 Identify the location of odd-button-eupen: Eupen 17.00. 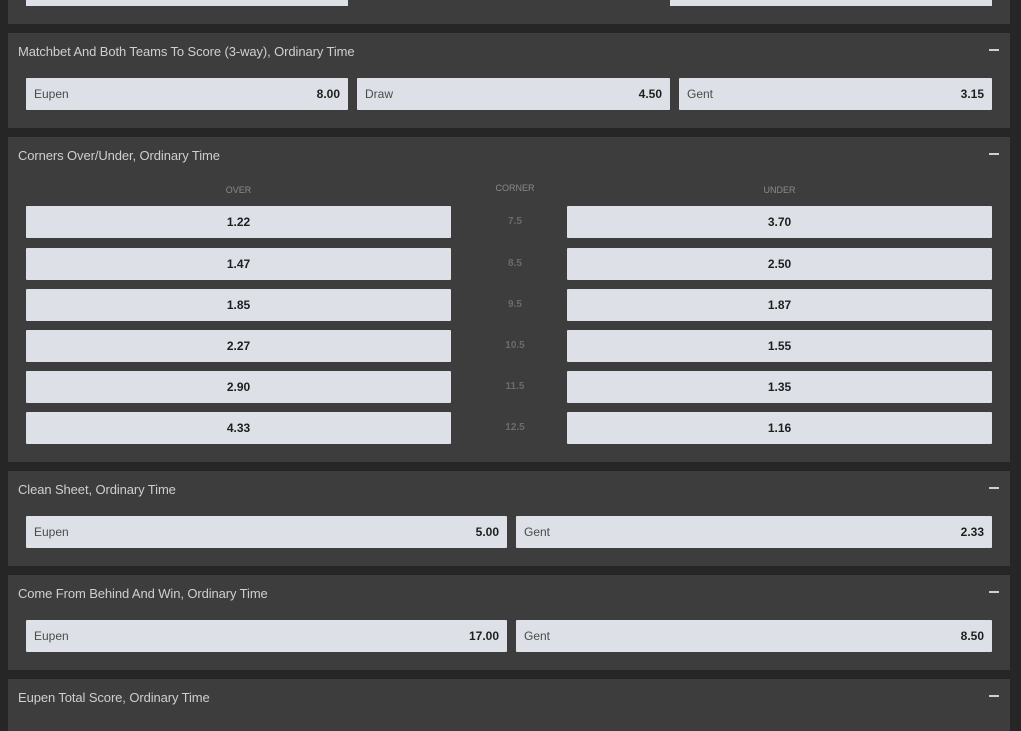
(266, 636).